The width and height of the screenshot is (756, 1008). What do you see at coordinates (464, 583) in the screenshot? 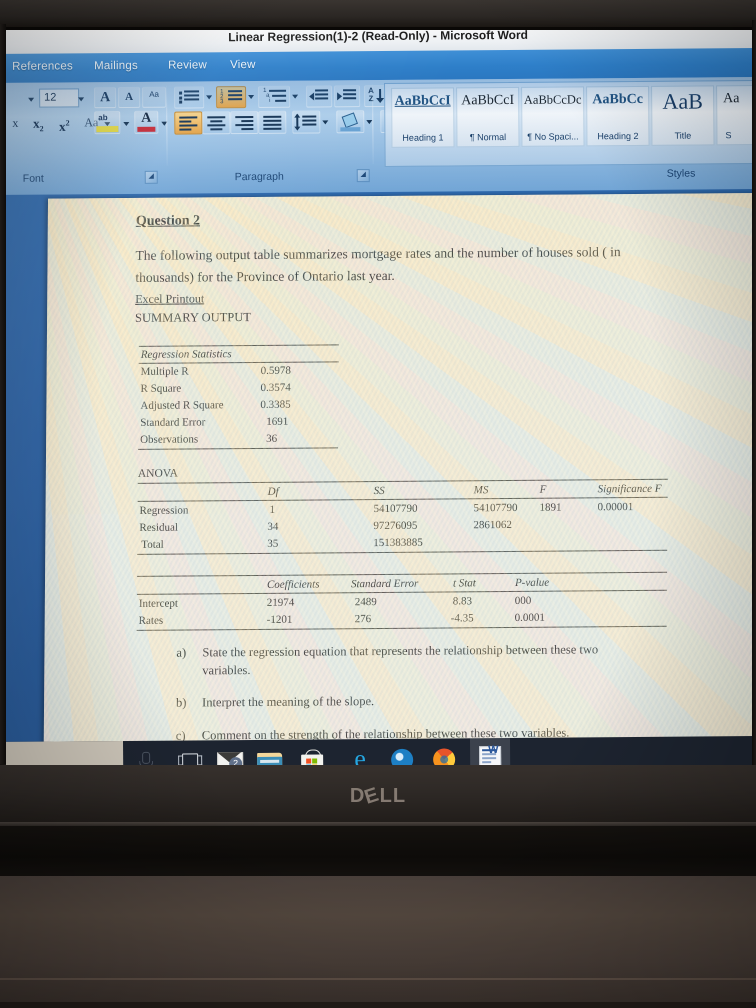
I see `coef-header-t-stat: t Stat` at bounding box center [464, 583].